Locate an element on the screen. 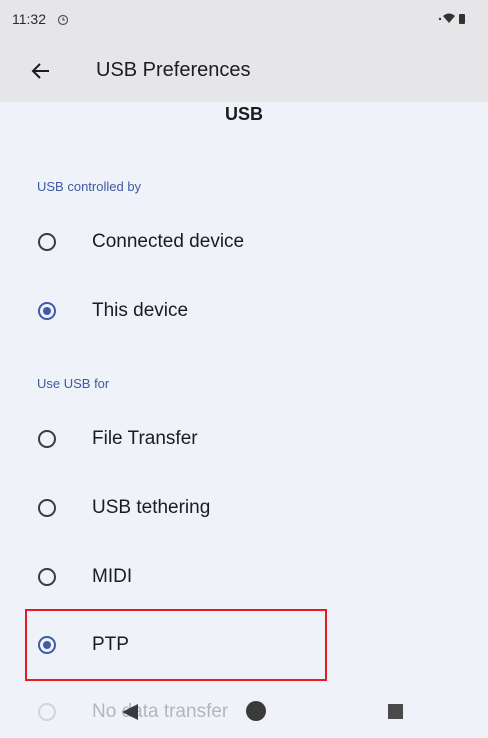  app-bar: USB Preferences is located at coordinates (244, 71).